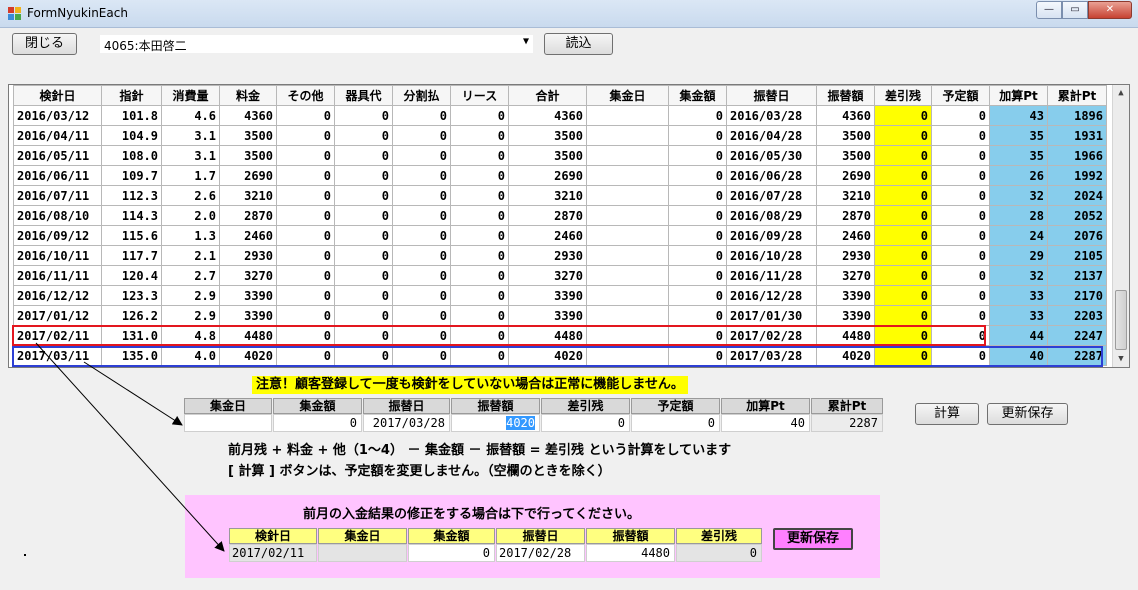  I want to click on grid-cell: 104.9, so click(131, 135).